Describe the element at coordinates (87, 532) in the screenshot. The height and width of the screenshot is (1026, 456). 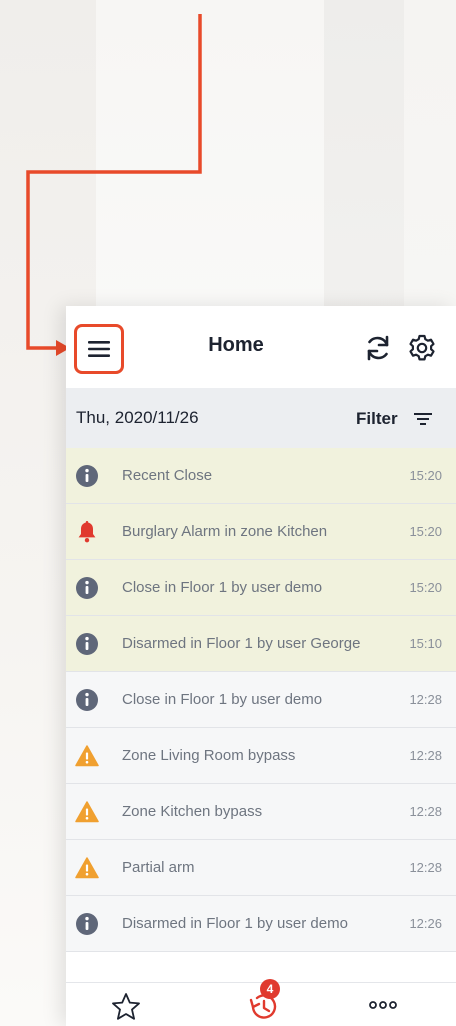
I see `alarm-bell-icon` at that location.